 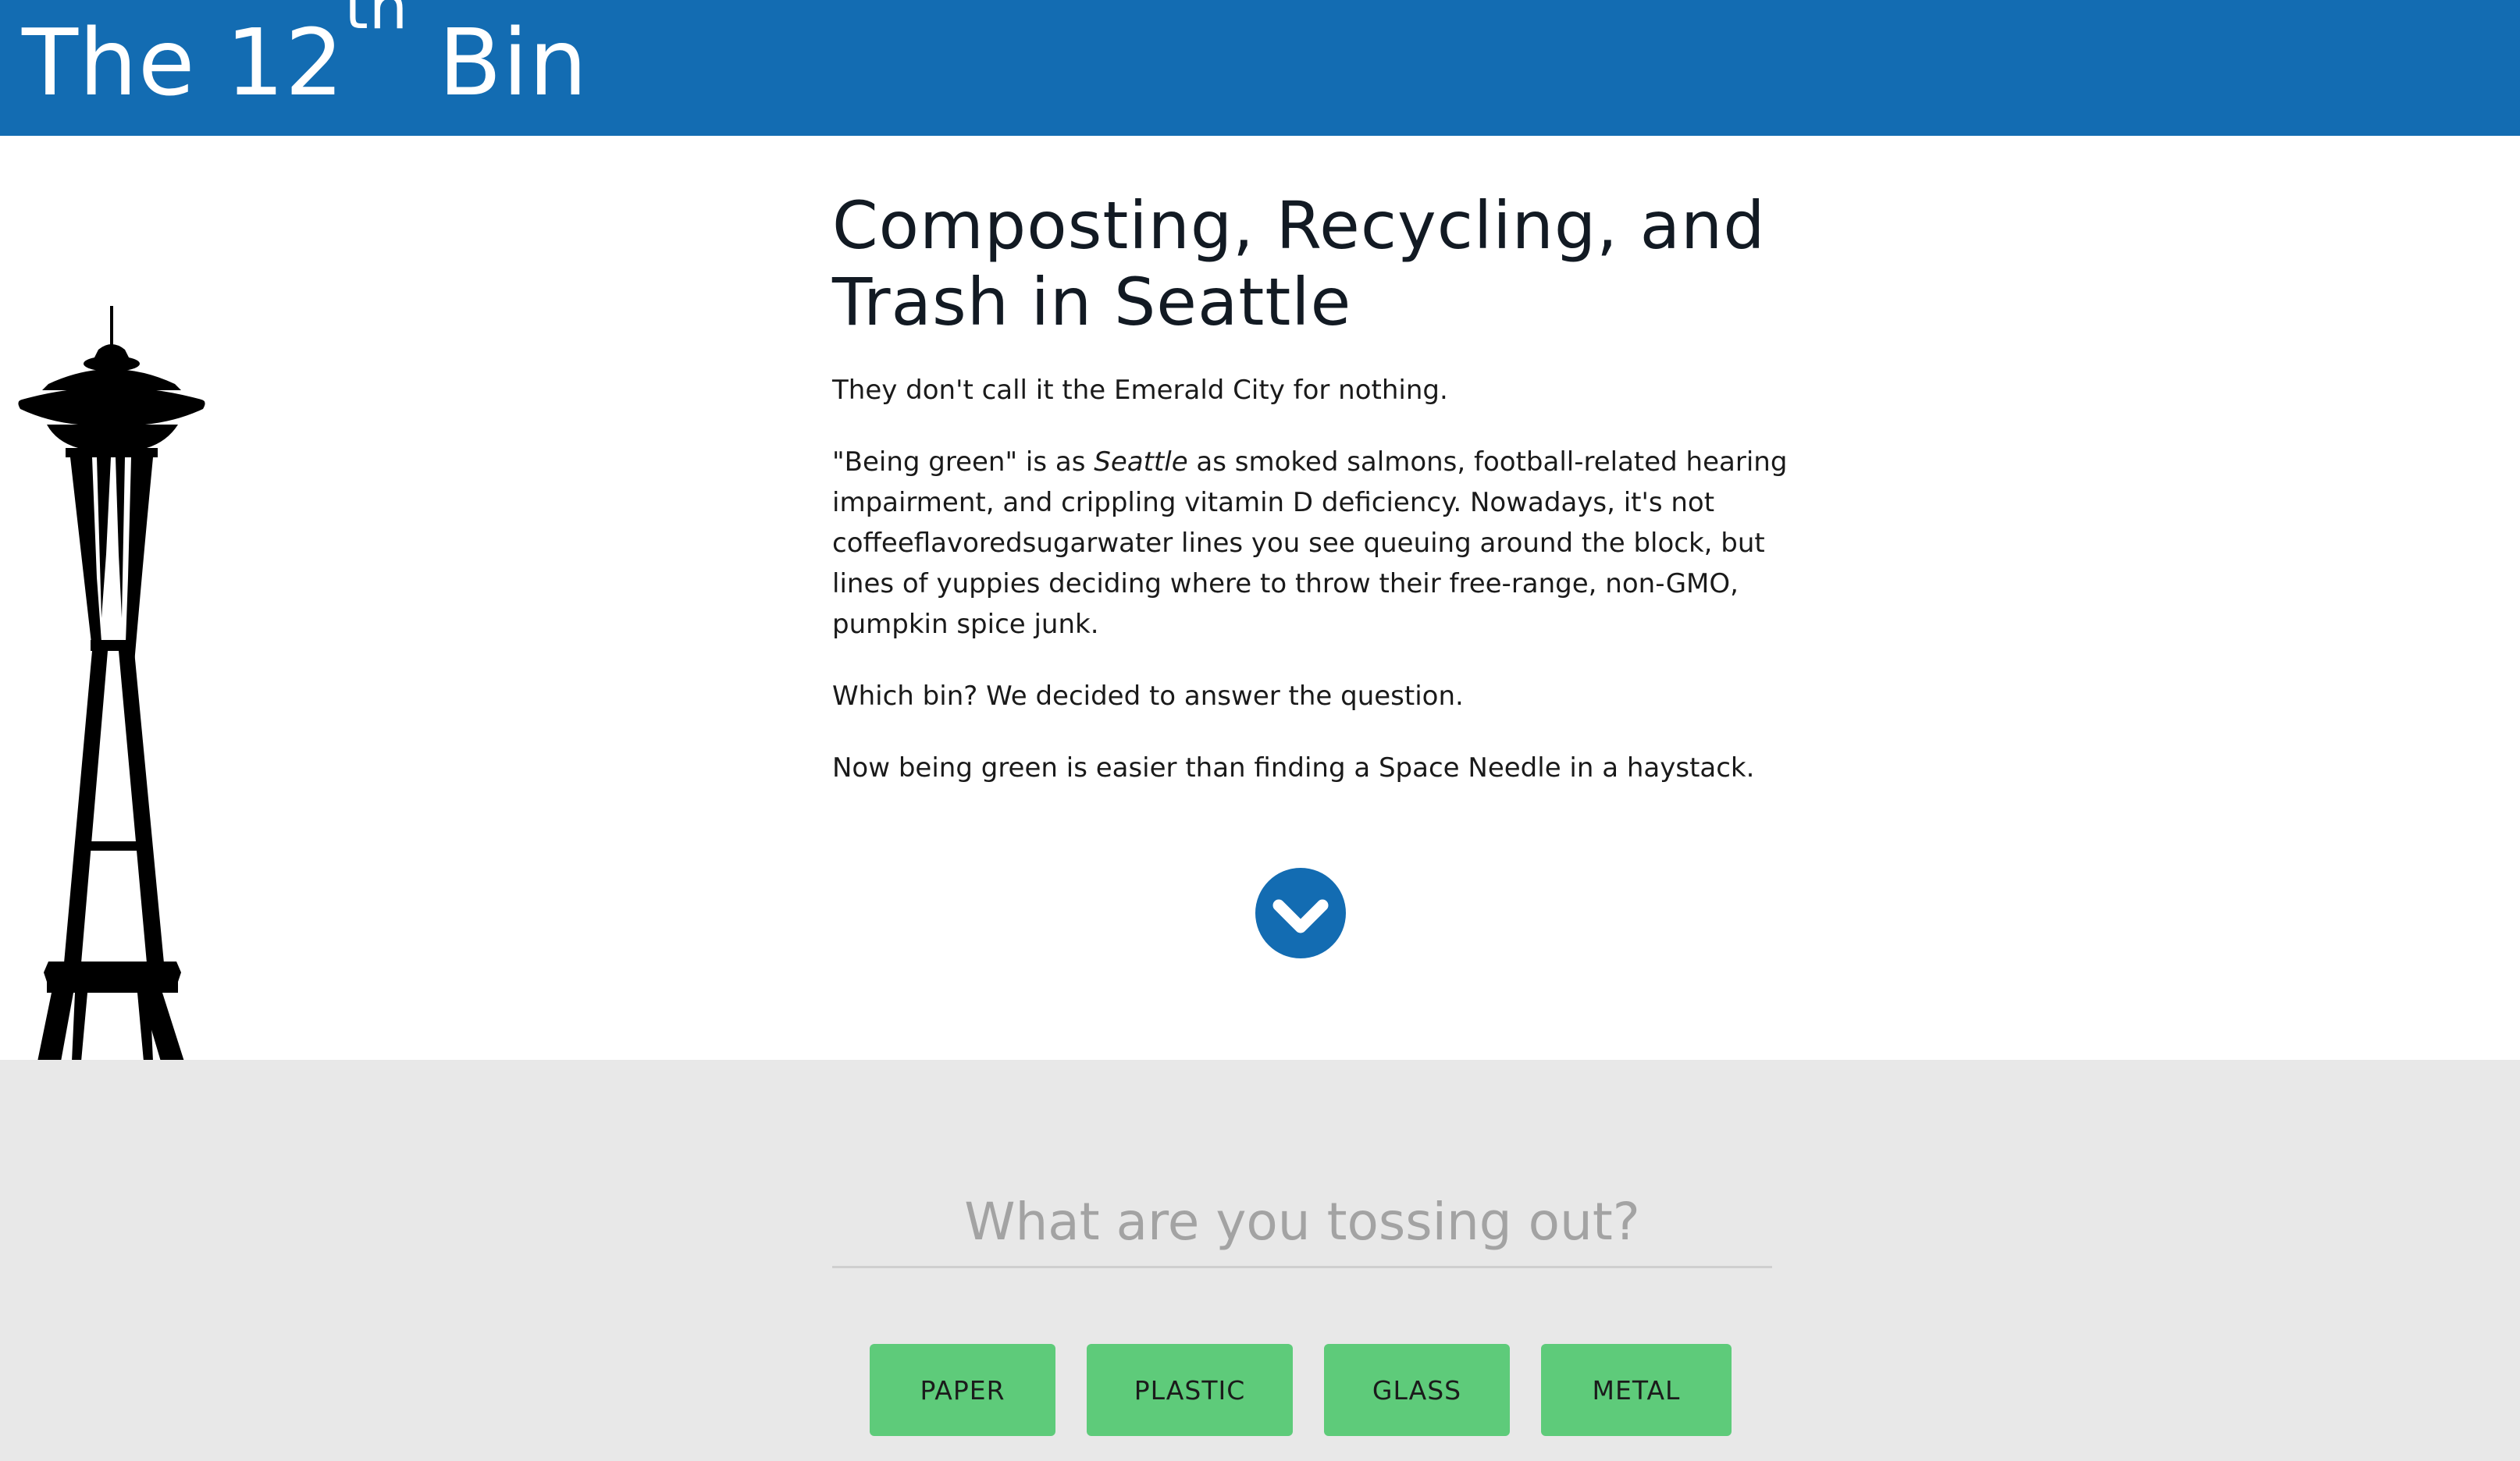 What do you see at coordinates (1417, 1390) in the screenshot?
I see `category-button-glass: GLASS` at bounding box center [1417, 1390].